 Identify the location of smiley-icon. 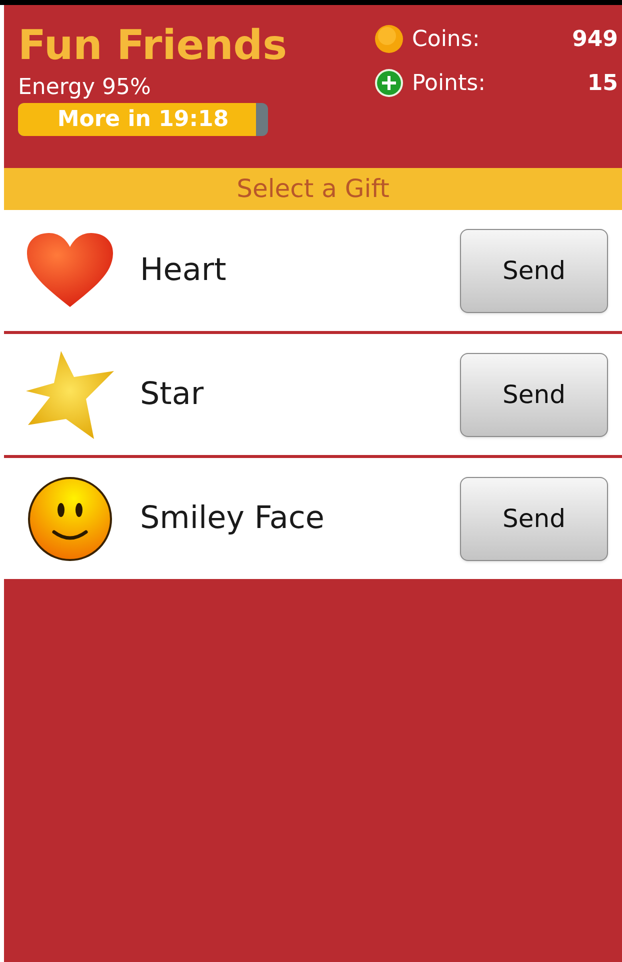
(70, 519).